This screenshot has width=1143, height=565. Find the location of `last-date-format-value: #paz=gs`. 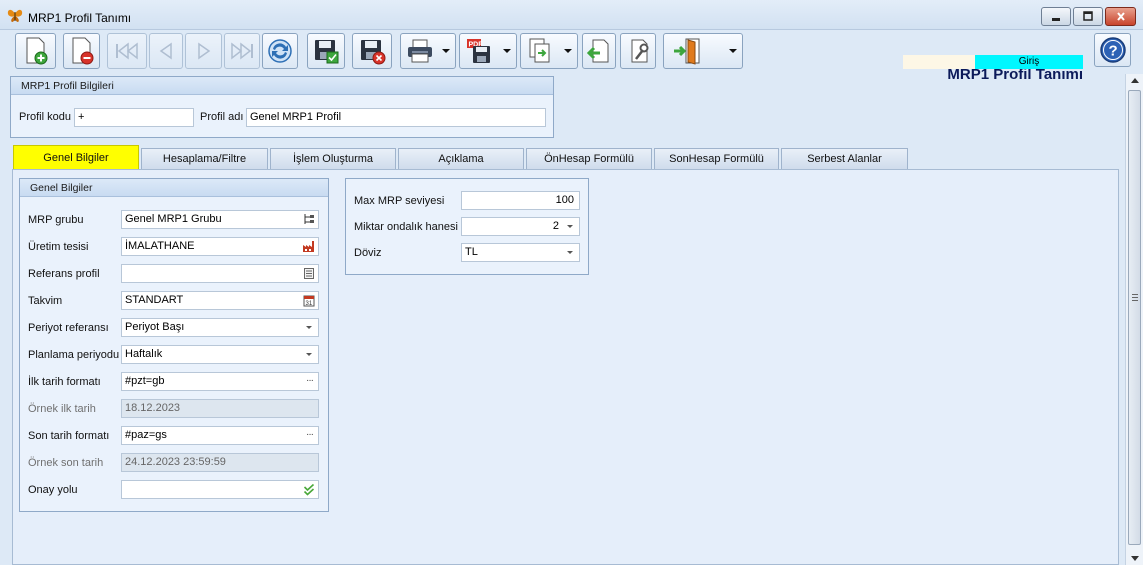

last-date-format-value: #paz=gs is located at coordinates (146, 435).